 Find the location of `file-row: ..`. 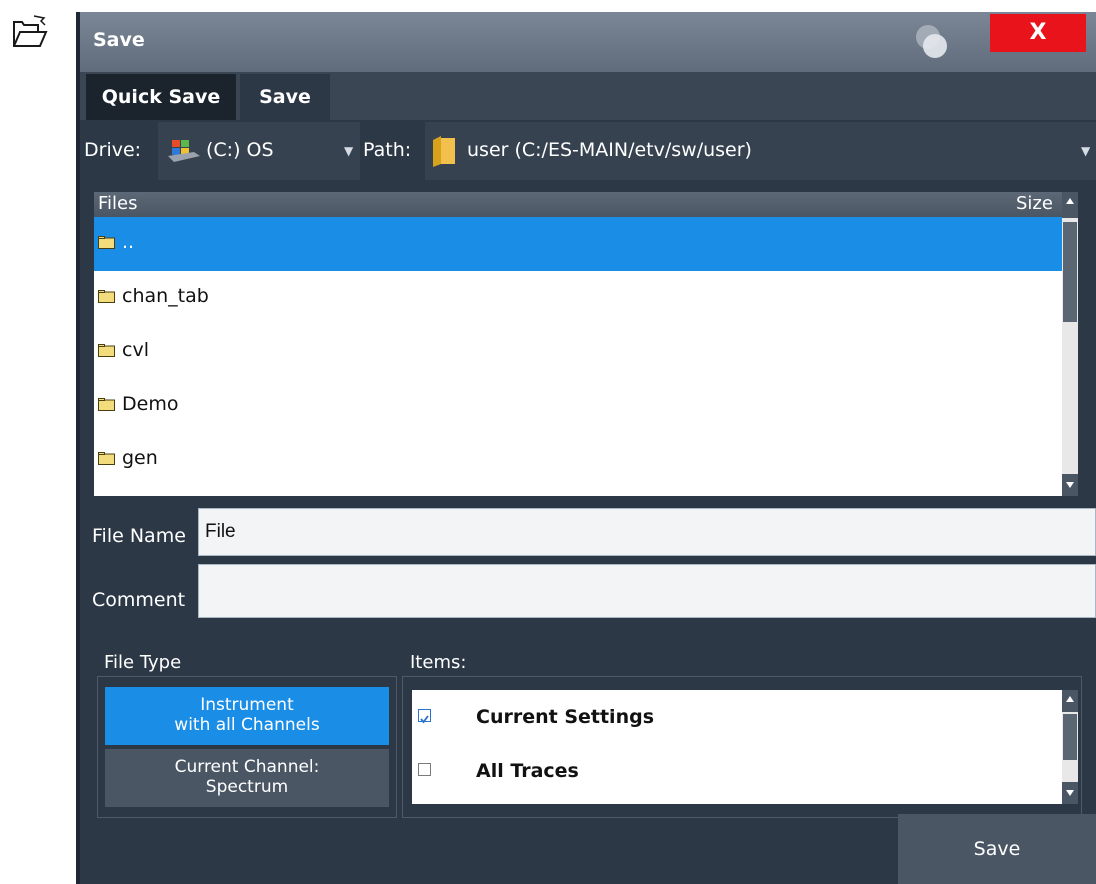

file-row: .. is located at coordinates (586, 244).